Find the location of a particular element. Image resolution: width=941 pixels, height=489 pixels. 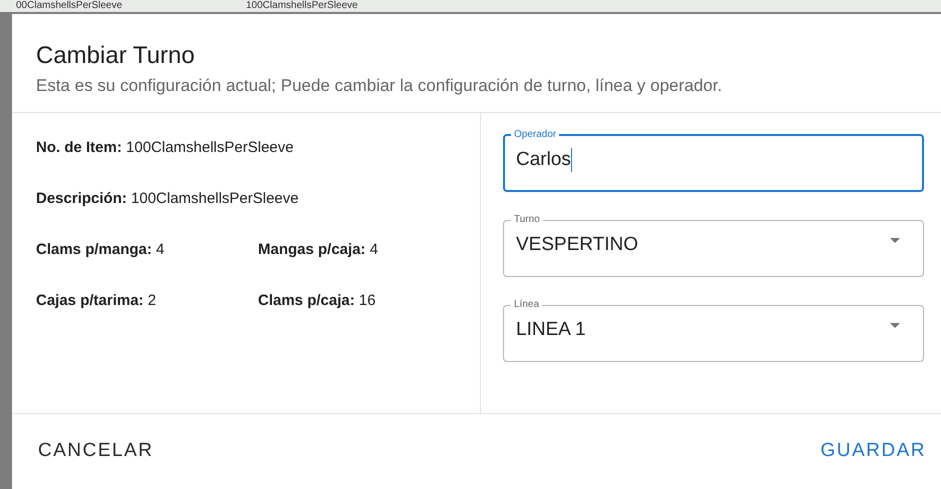

dialog-subtitle: Esta es su configuración actual; Puede cambiar la configuración de turno, línea y operador. is located at coordinates (380, 86).